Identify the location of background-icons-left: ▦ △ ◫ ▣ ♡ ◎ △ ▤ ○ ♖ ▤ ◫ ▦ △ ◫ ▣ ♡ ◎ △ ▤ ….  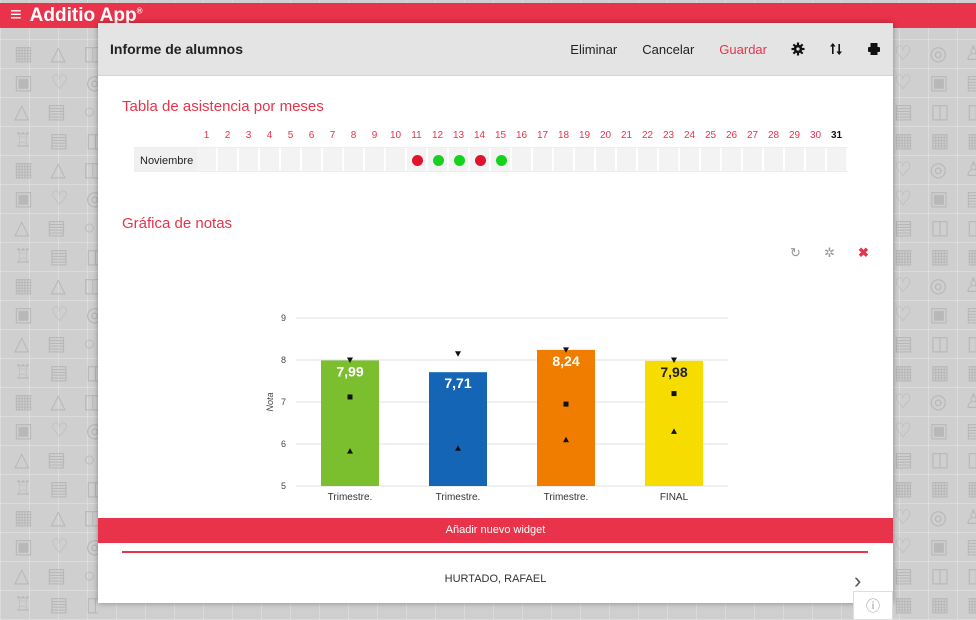
(56, 329).